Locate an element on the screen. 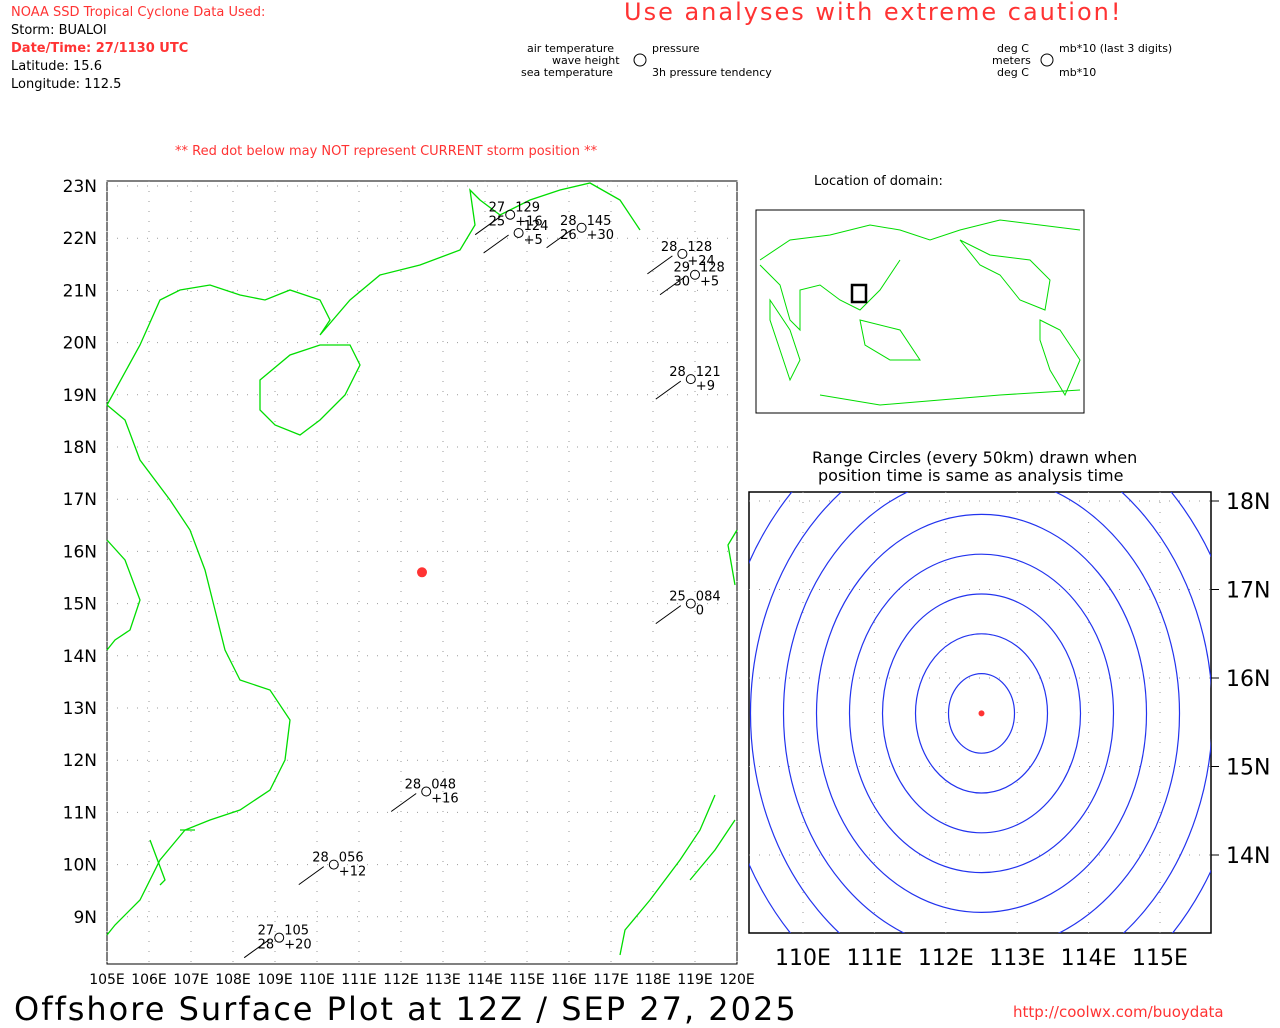  lon-tick-label: 108E is located at coordinates (233, 980).